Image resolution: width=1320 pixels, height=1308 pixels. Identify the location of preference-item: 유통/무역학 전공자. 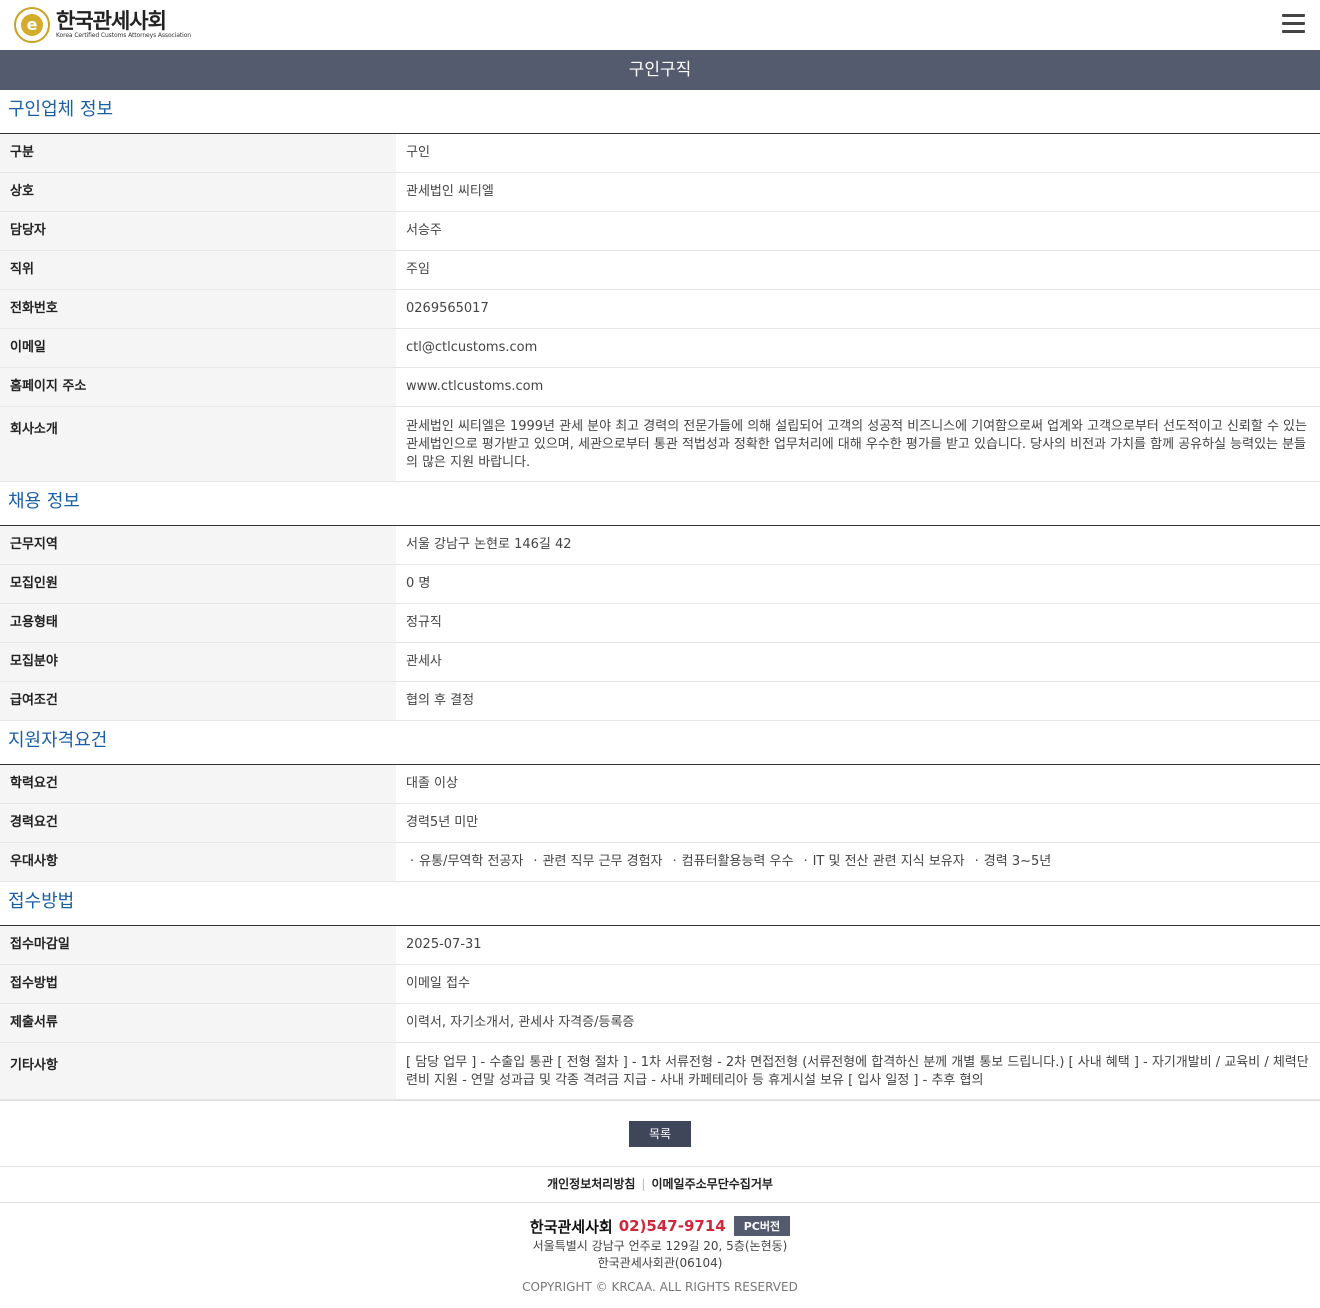
(464, 861).